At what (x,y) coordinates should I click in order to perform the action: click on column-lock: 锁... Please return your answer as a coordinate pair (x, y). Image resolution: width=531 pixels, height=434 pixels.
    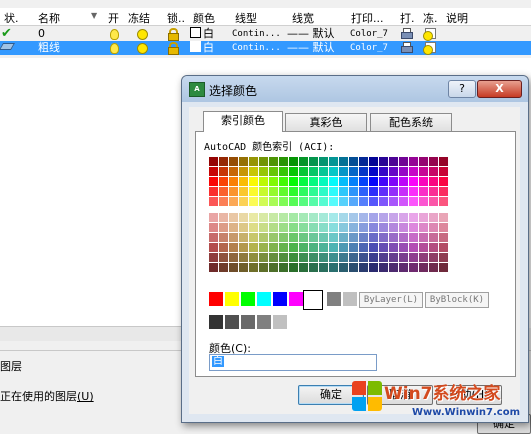
    Looking at the image, I should click on (176, 18).